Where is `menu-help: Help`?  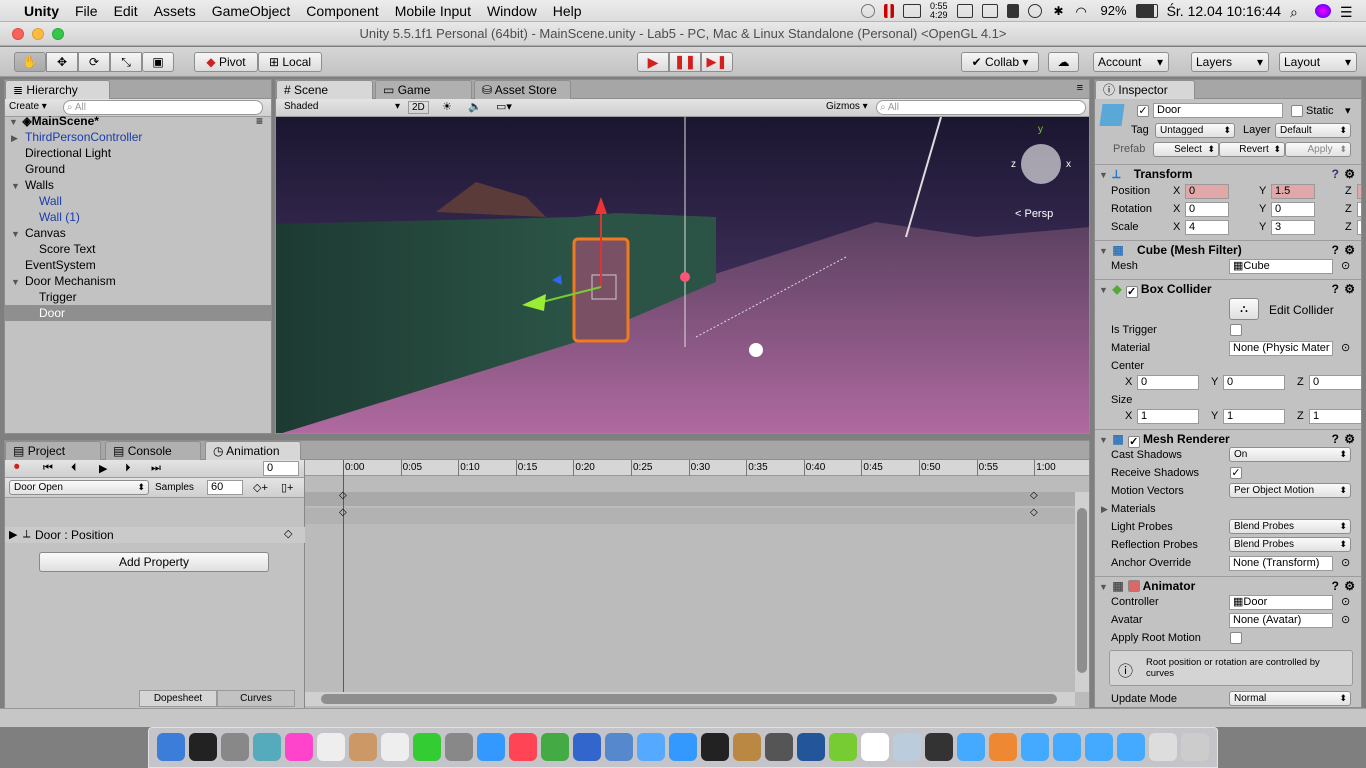
menu-help: Help is located at coordinates (567, 11).